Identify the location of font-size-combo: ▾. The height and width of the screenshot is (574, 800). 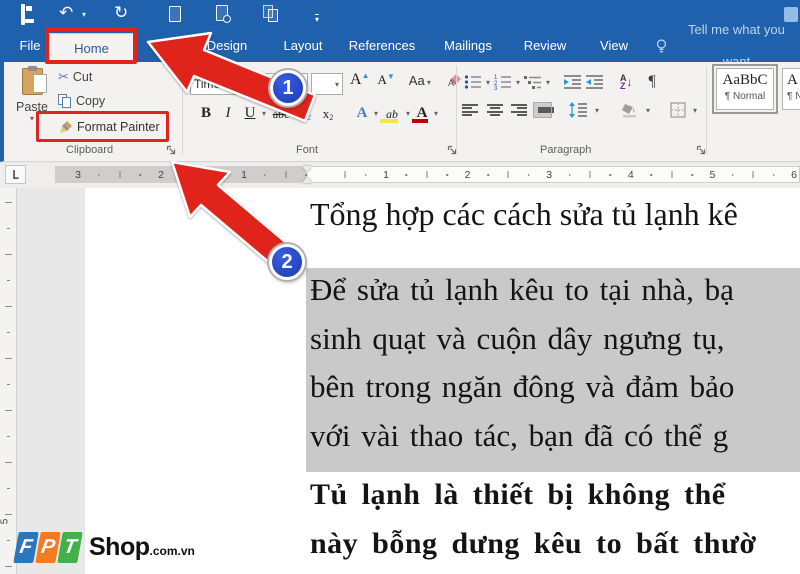
(327, 84).